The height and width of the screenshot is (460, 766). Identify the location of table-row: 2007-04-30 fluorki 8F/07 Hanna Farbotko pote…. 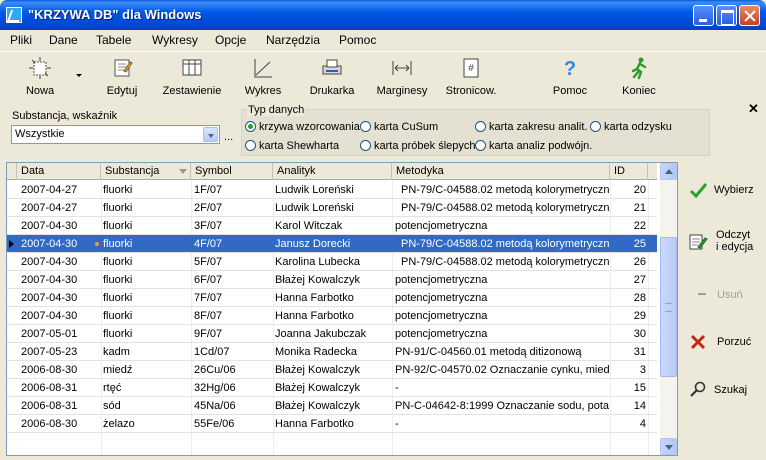
(332, 316).